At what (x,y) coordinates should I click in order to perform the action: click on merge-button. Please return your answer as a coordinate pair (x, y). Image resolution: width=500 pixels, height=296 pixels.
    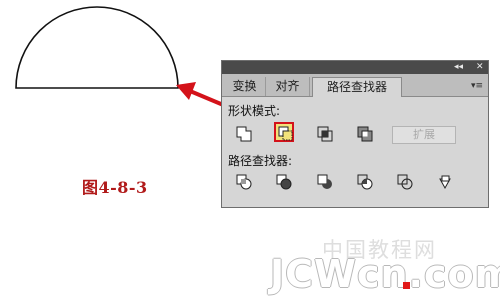
    Looking at the image, I should click on (325, 182).